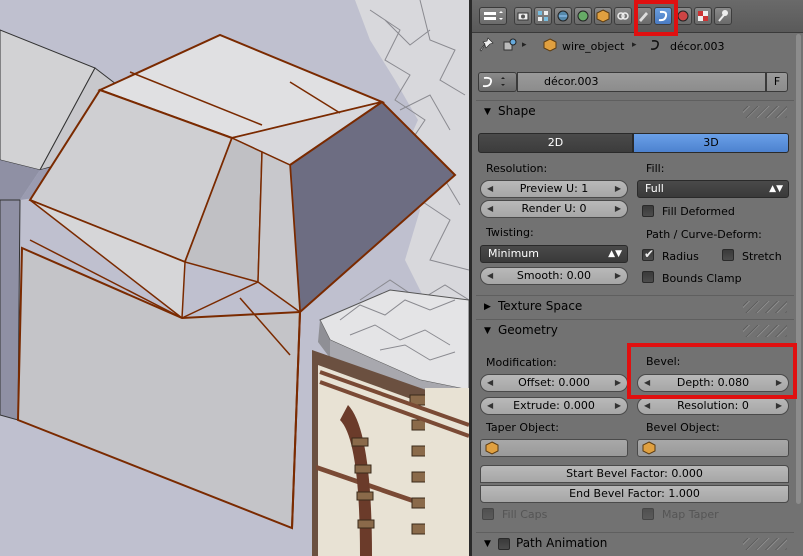  I want to click on render-layers-icon, so click(543, 16).